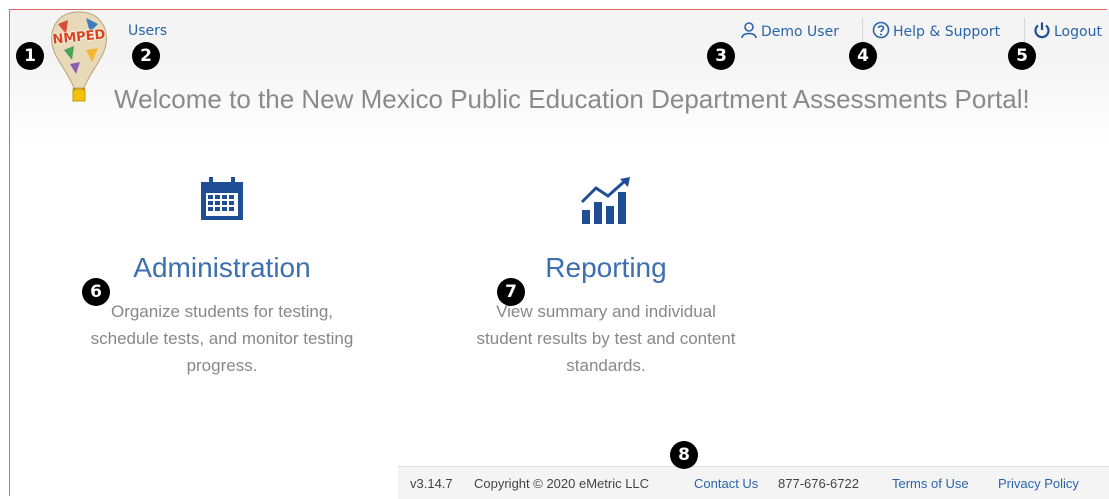 Image resolution: width=1109 pixels, height=499 pixels. Describe the element at coordinates (1078, 32) in the screenshot. I see `logout-label: Logout` at that location.